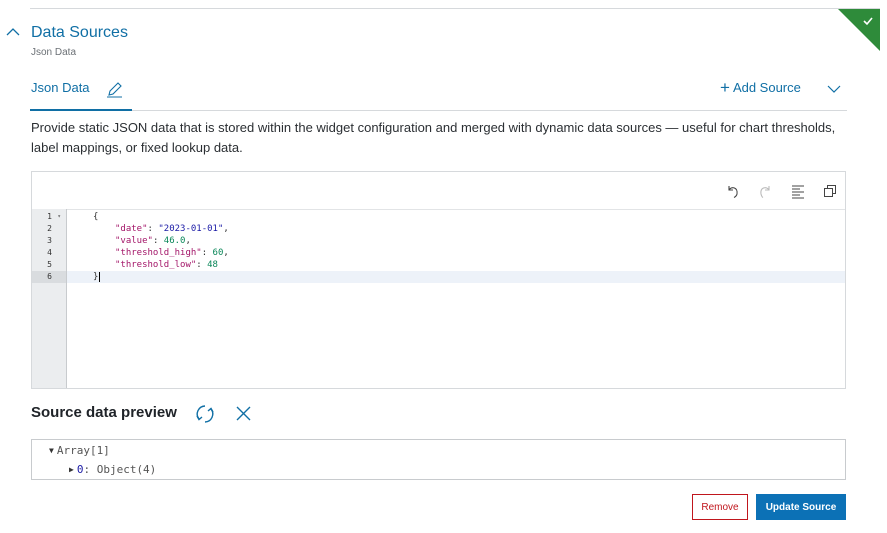 This screenshot has width=887, height=533. What do you see at coordinates (104, 412) in the screenshot?
I see `preview-title: Source data preview` at bounding box center [104, 412].